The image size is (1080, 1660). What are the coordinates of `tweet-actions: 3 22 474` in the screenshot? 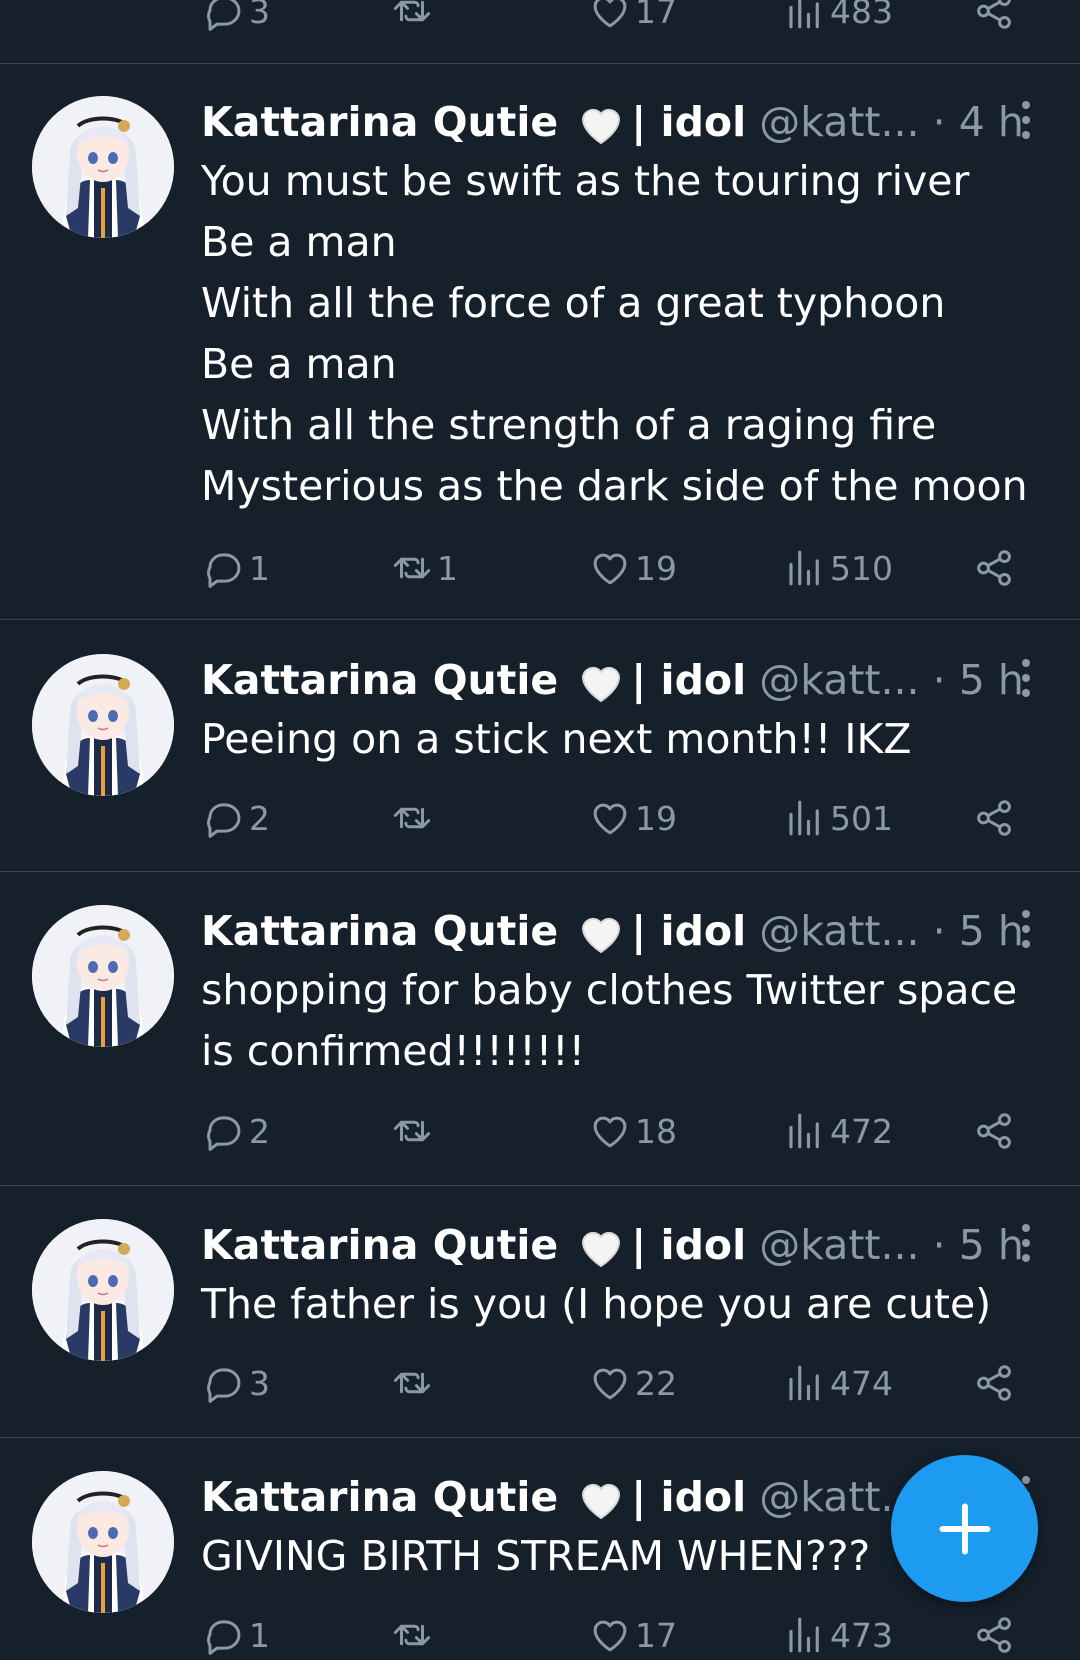 It's located at (611, 1383).